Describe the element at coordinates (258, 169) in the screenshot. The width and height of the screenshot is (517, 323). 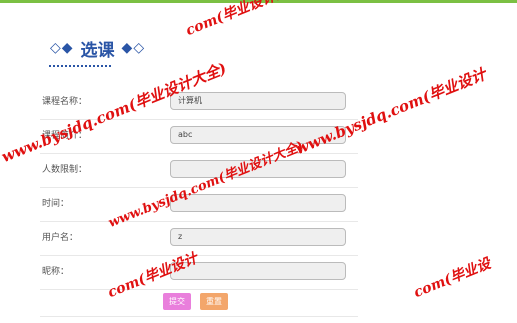
I see `capacity-input` at that location.